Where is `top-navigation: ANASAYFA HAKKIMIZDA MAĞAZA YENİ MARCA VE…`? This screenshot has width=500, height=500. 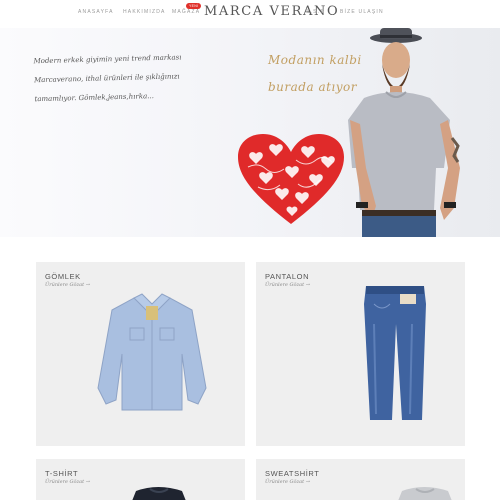
top-navigation: ANASAYFA HAKKIMIZDA MAĞAZA YENİ MARCA VE… is located at coordinates (250, 14).